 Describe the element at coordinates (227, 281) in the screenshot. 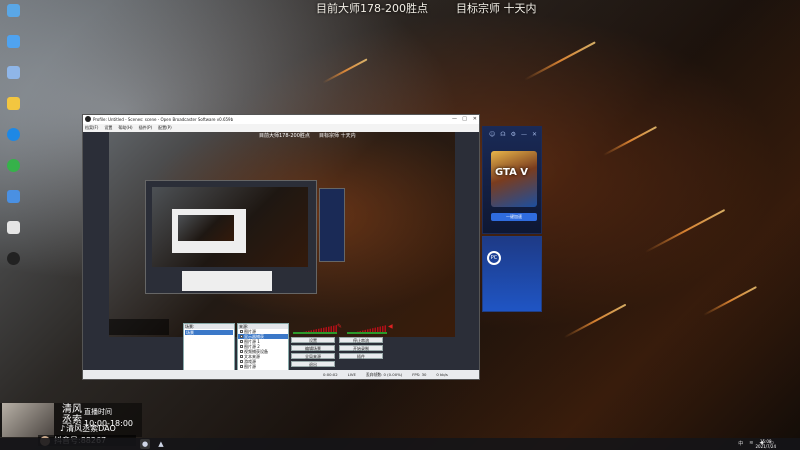

I see `nested-docks` at that location.